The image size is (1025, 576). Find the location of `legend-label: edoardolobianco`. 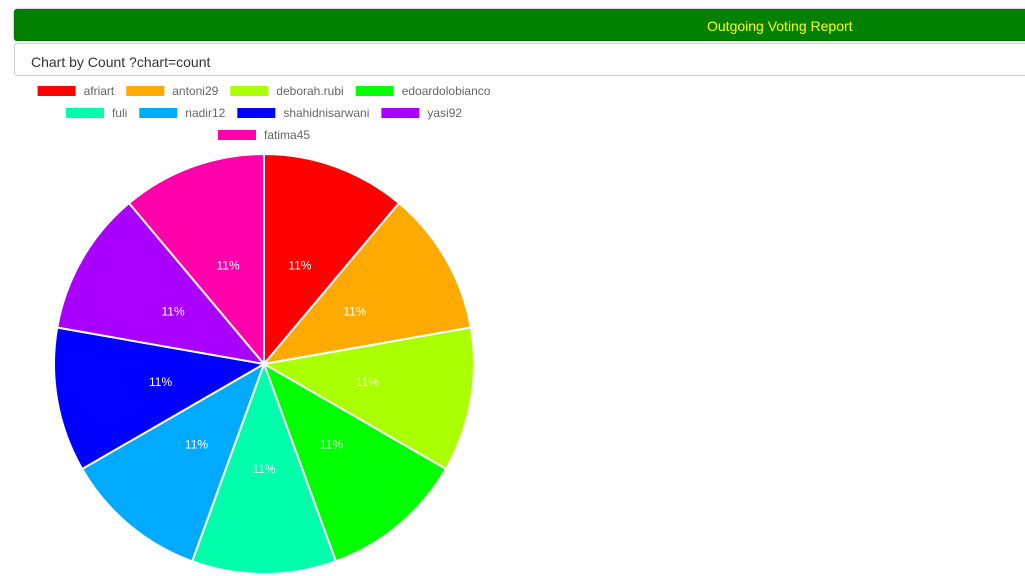

legend-label: edoardolobianco is located at coordinates (446, 91).